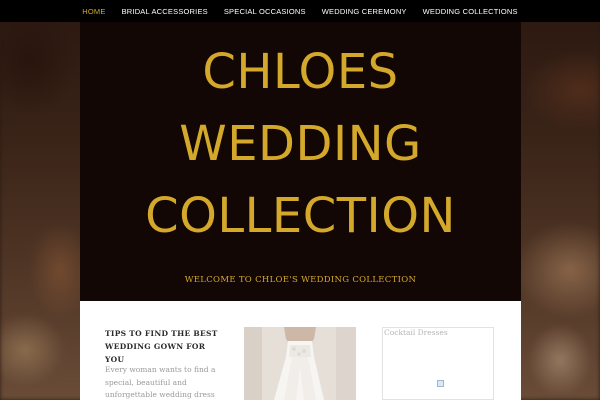 The image size is (600, 400). I want to click on nav-item-wedding-collections: WEDDING COLLECTIONS, so click(470, 11).